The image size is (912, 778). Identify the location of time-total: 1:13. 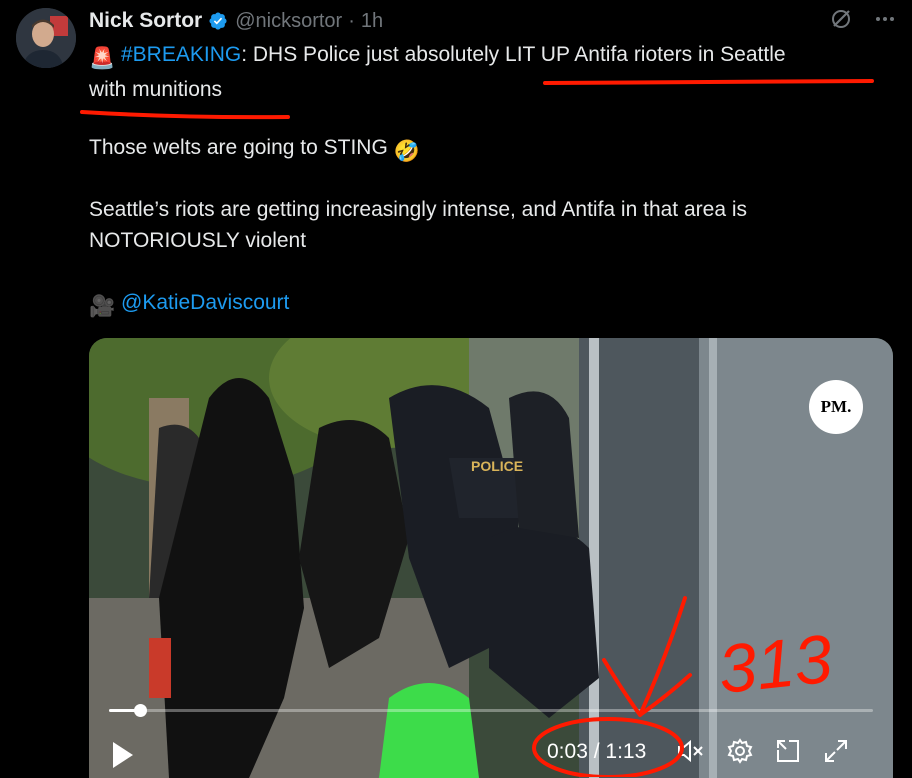
(626, 751).